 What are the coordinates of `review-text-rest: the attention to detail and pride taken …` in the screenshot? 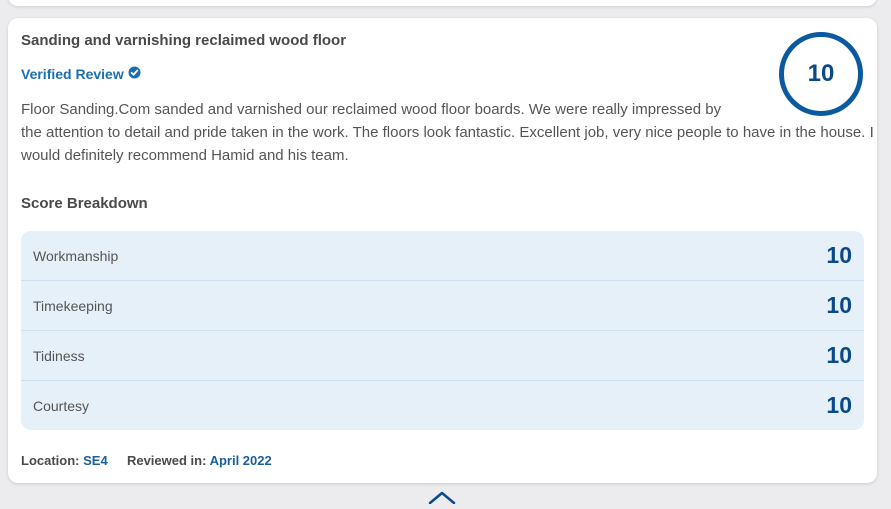 It's located at (447, 144).